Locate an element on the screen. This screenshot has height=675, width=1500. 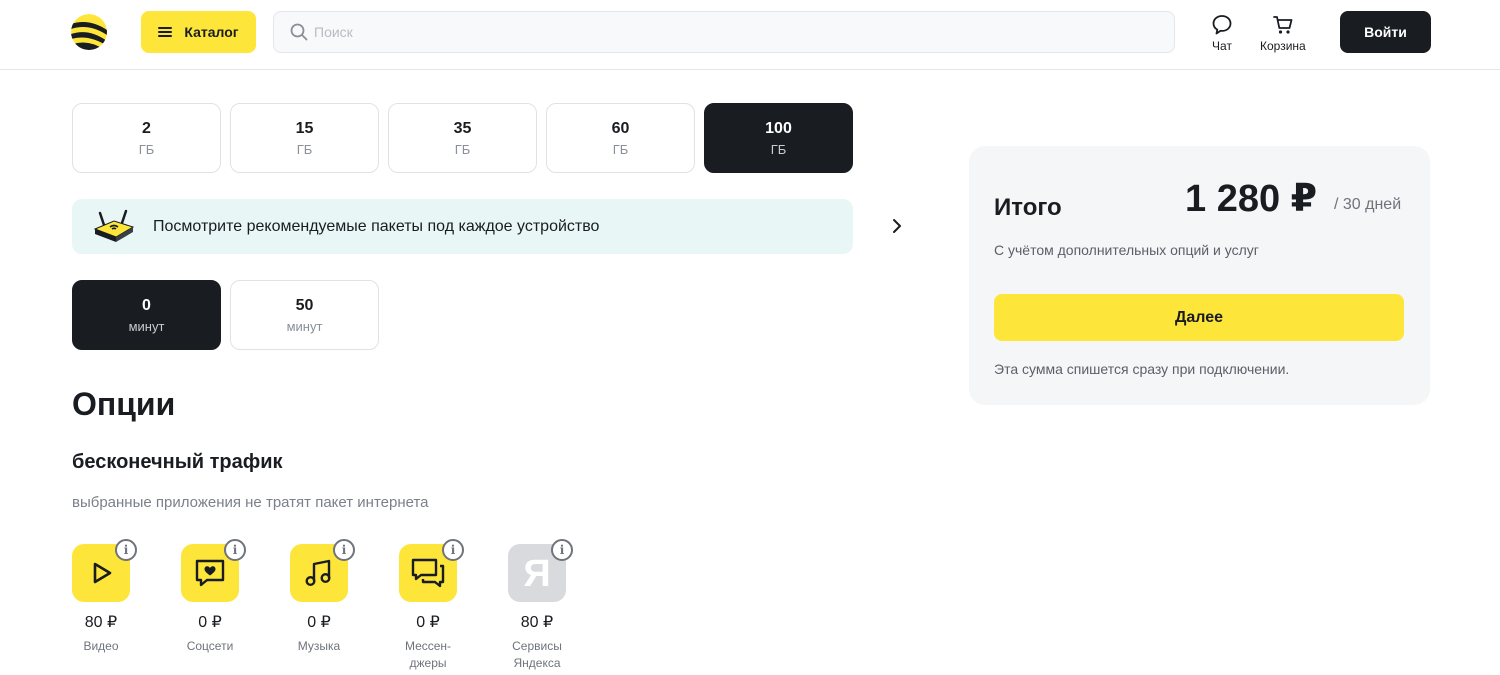
chat-bubble-icon is located at coordinates (1222, 25).